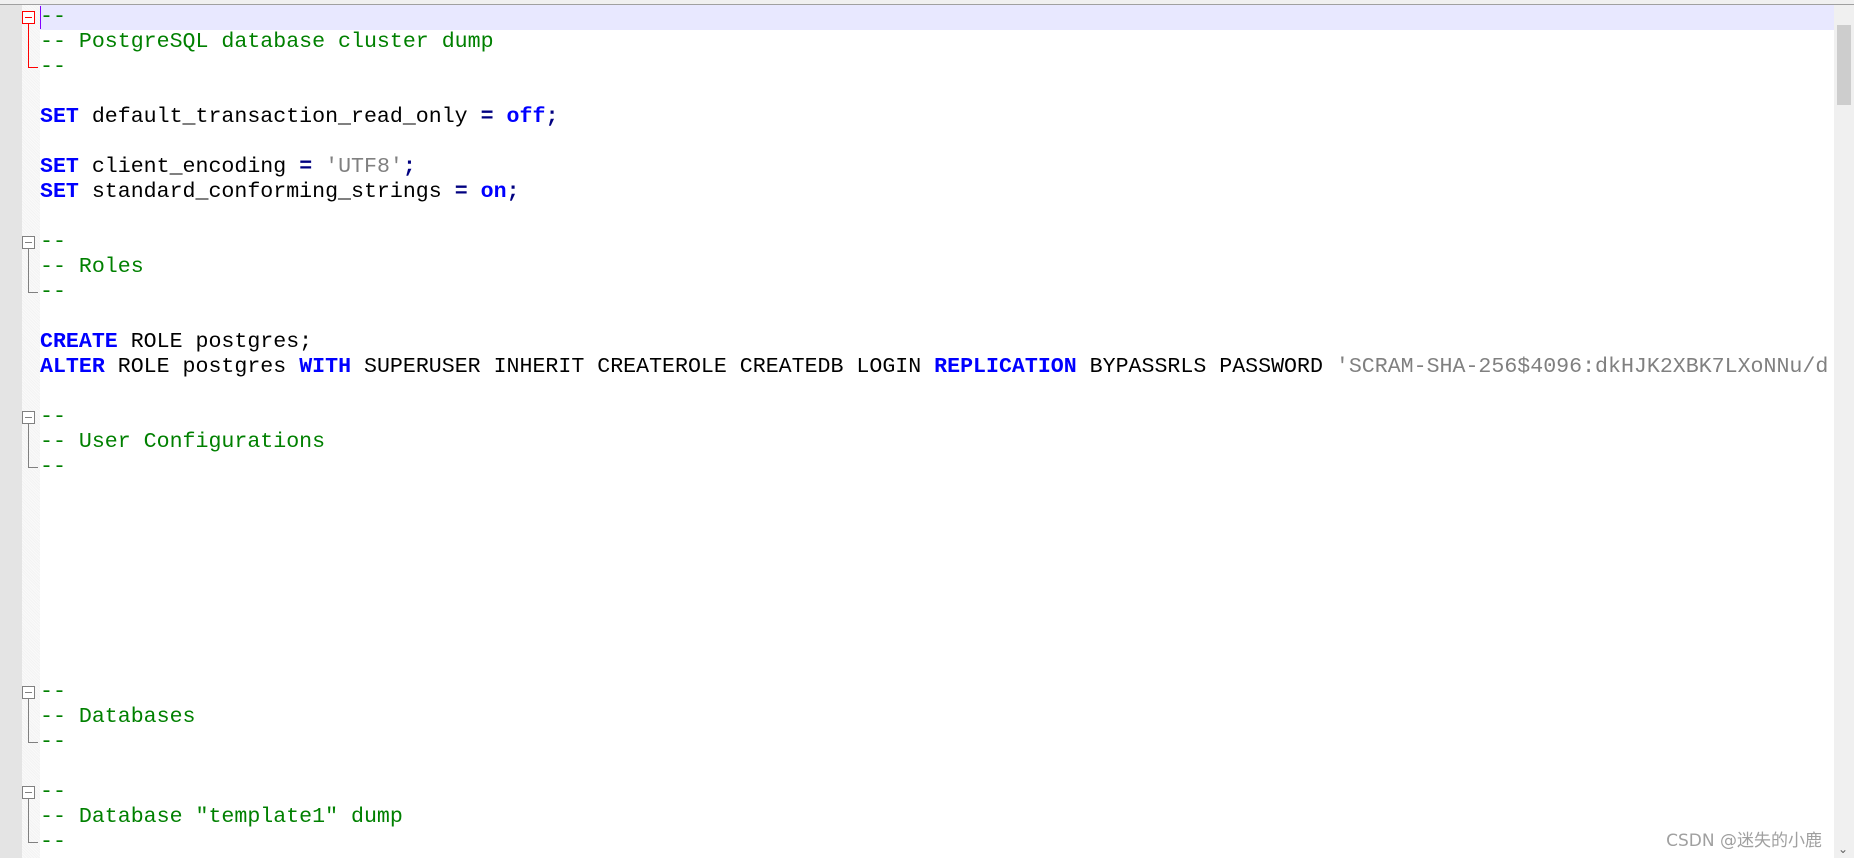 This screenshot has width=1854, height=858. I want to click on string-token: 'UTF8', so click(364, 167).